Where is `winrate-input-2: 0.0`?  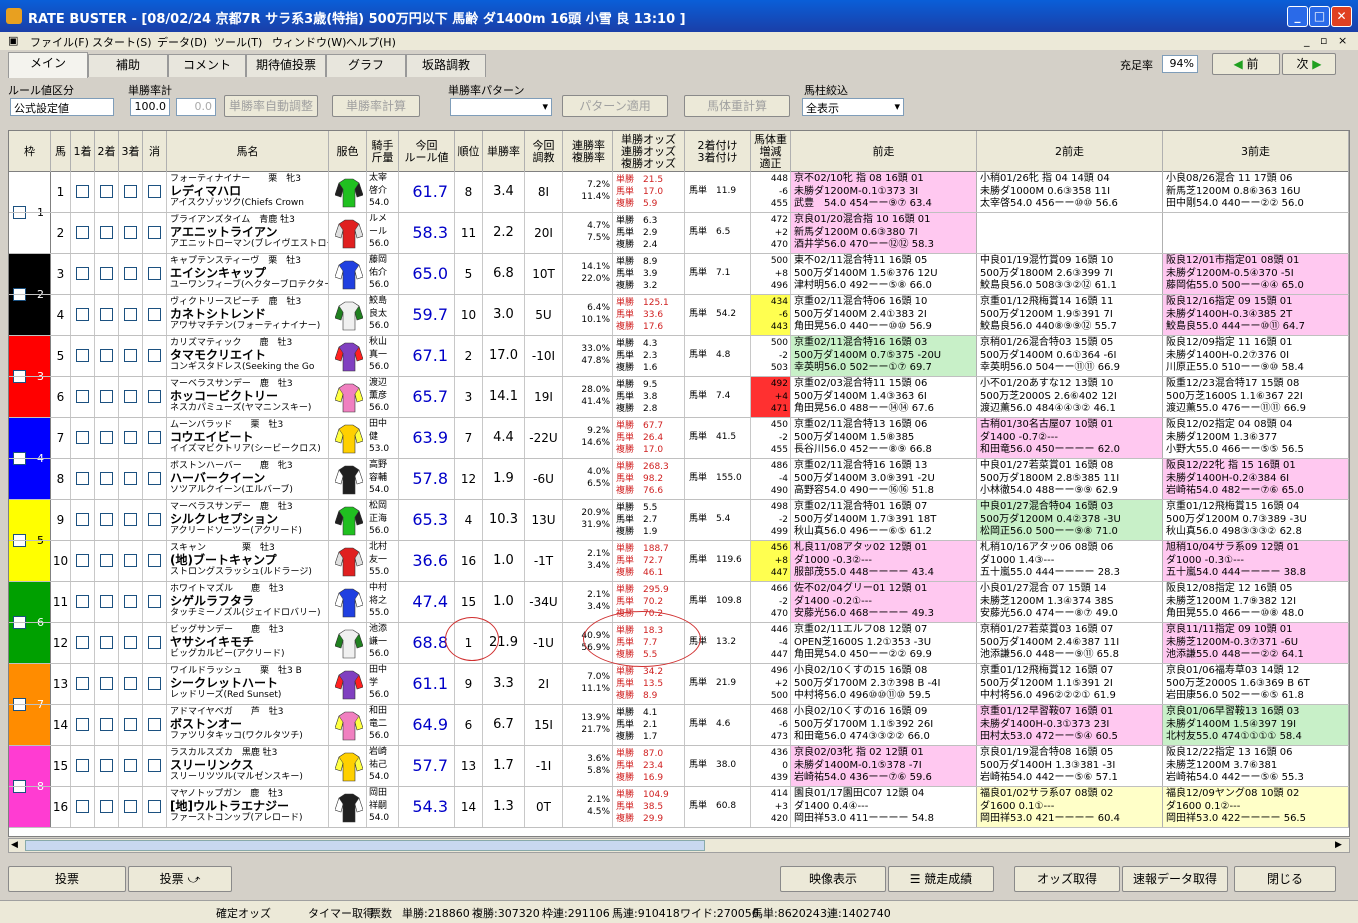 winrate-input-2: 0.0 is located at coordinates (196, 107).